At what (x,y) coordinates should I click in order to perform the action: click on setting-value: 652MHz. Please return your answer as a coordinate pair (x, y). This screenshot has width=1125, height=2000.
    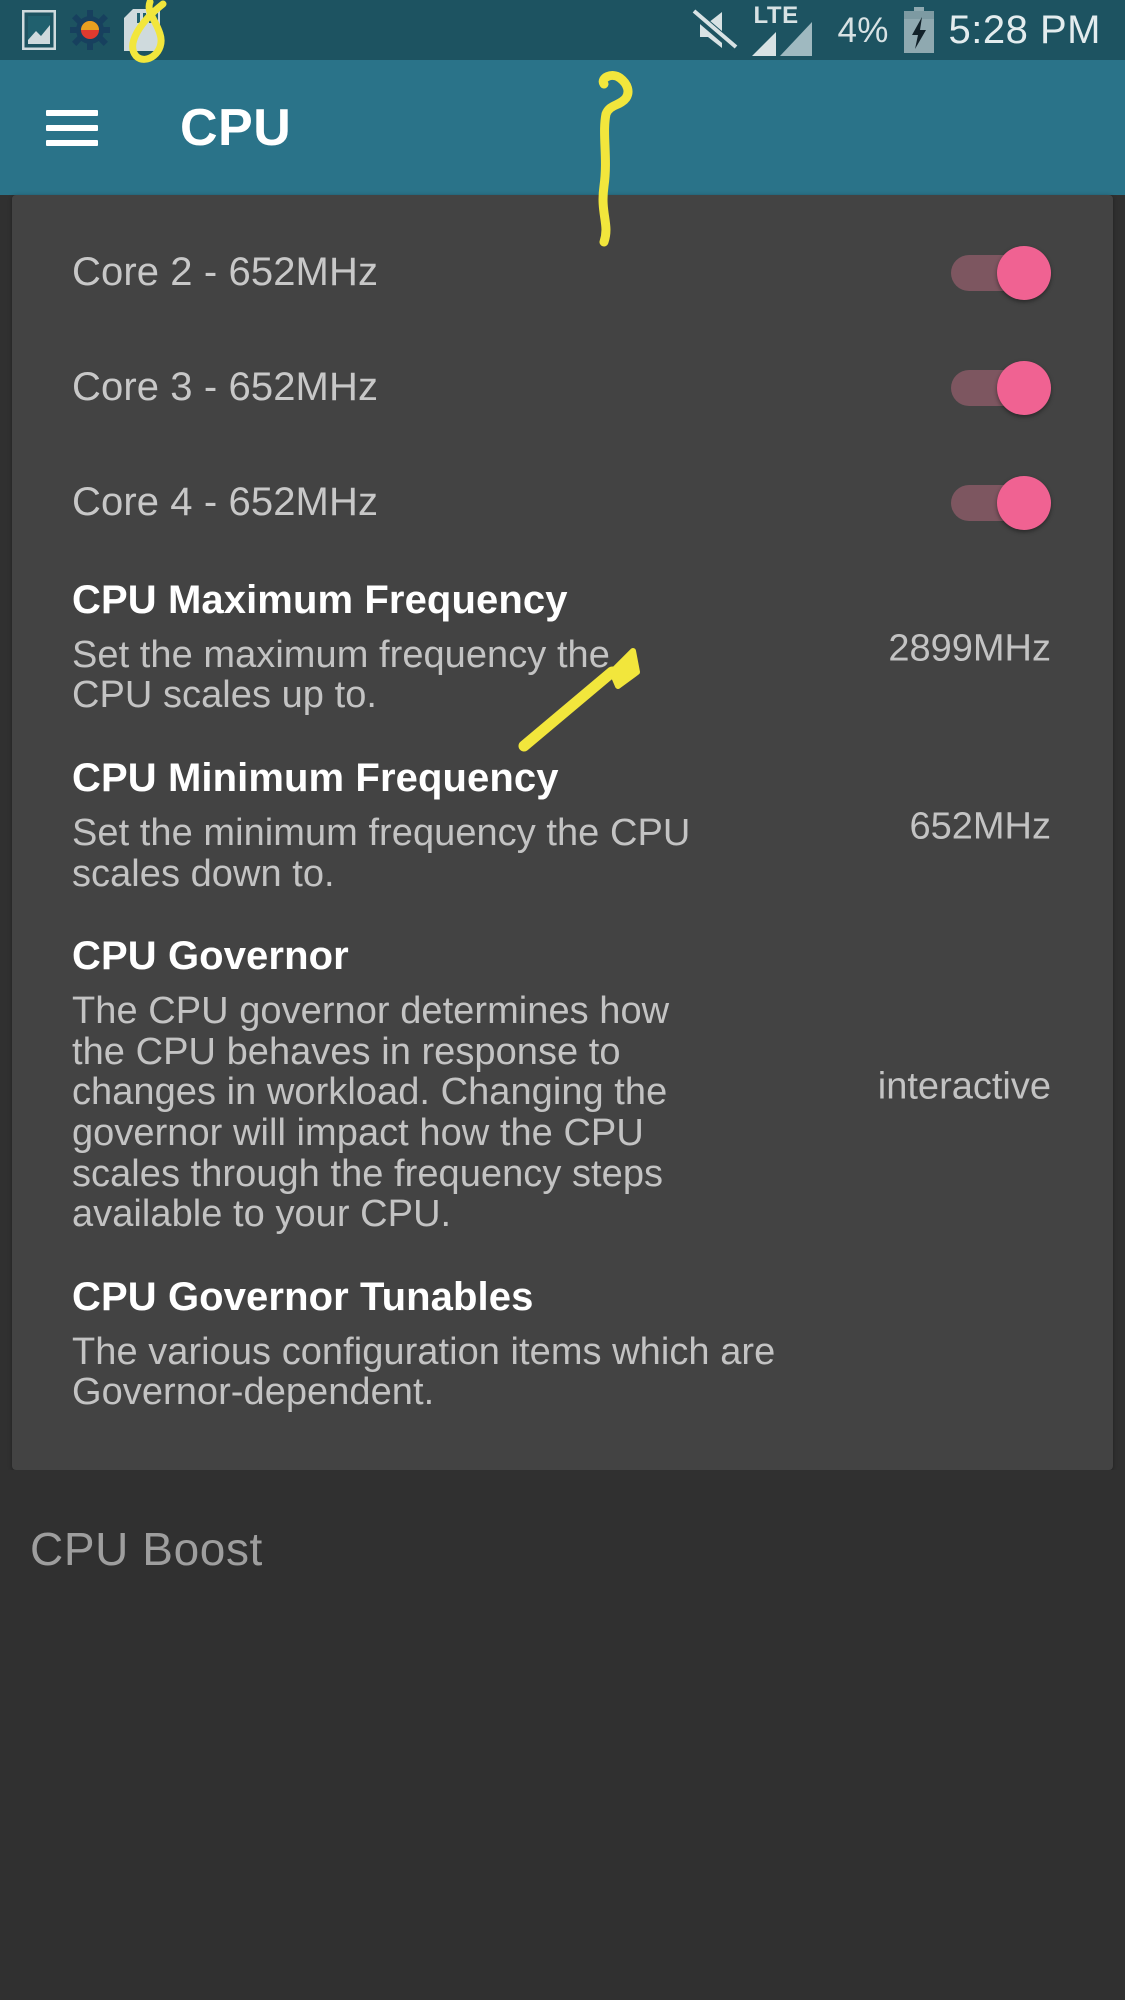
    Looking at the image, I should click on (980, 826).